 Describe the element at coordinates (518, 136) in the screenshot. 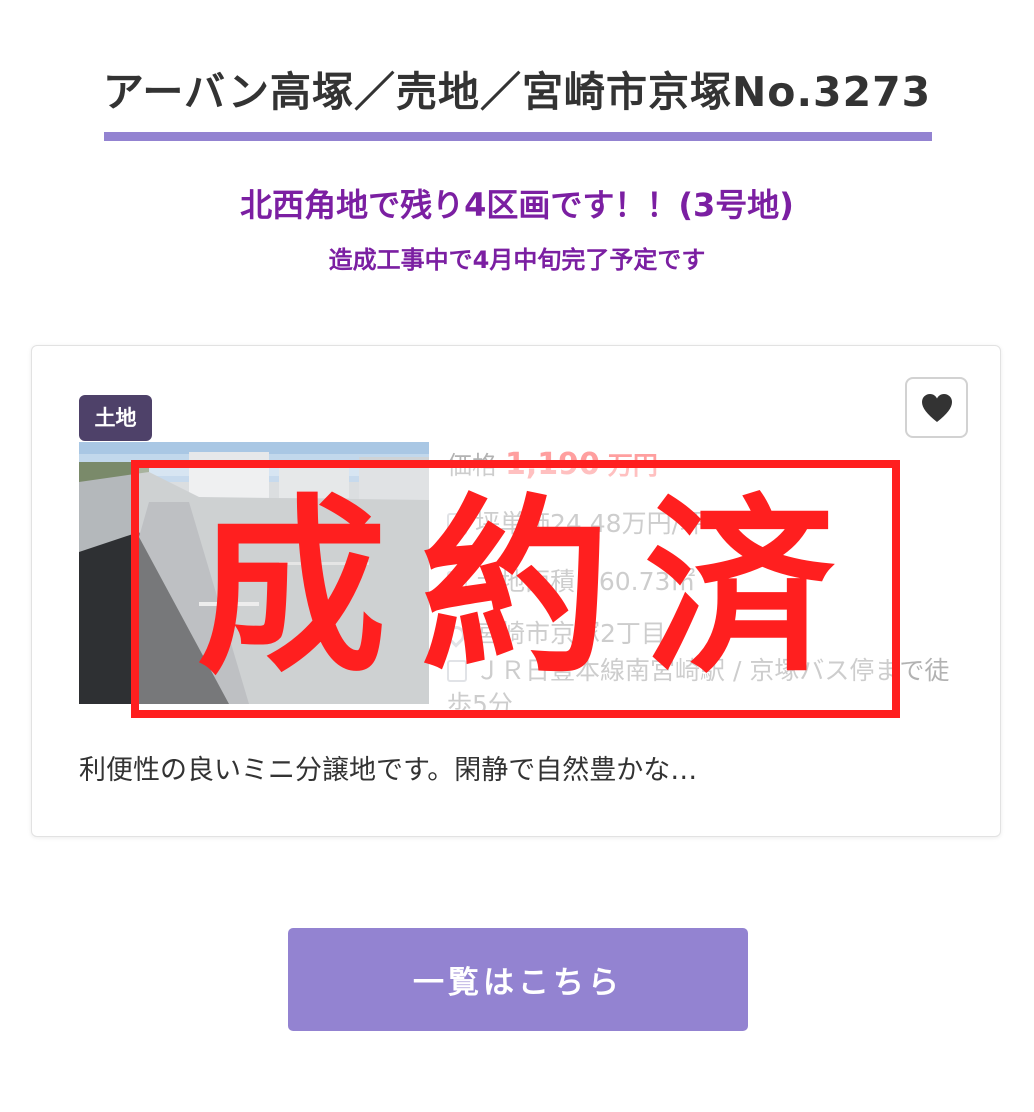

I see `title-underline` at that location.